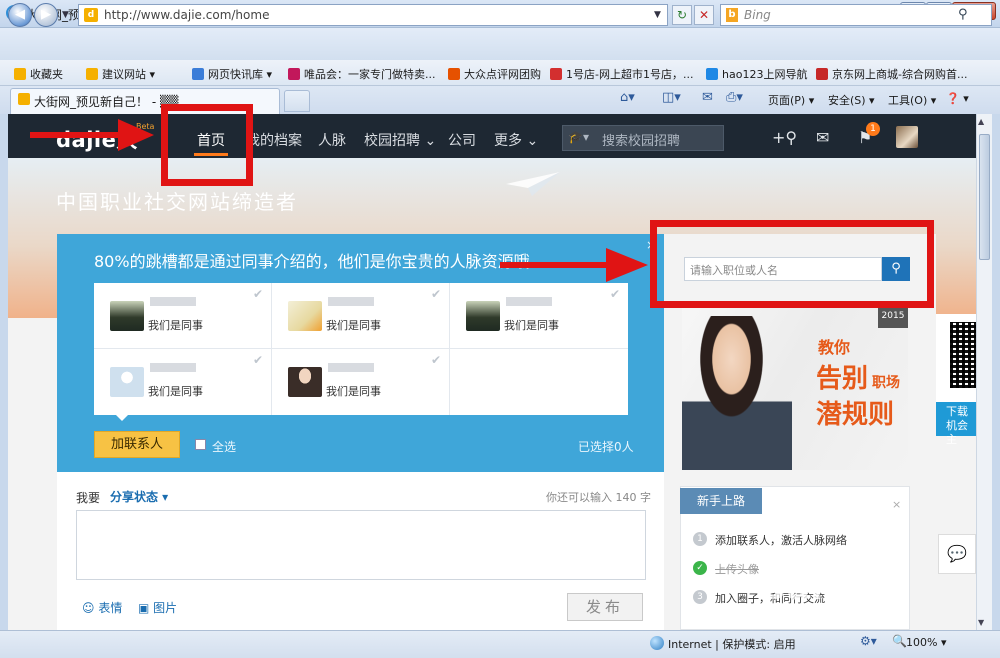 This screenshot has height=658, width=1000. What do you see at coordinates (899, 641) in the screenshot?
I see `zoom-icon: 🔍` at bounding box center [899, 641].